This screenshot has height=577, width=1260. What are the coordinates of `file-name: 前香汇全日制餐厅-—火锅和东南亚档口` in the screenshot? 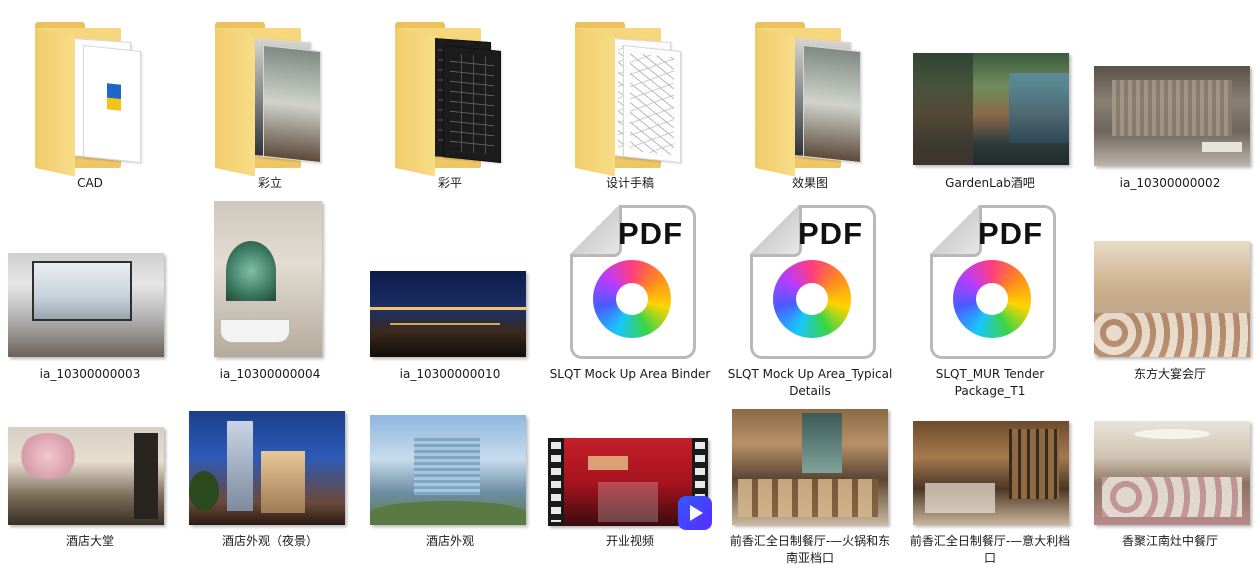 It's located at (810, 549).